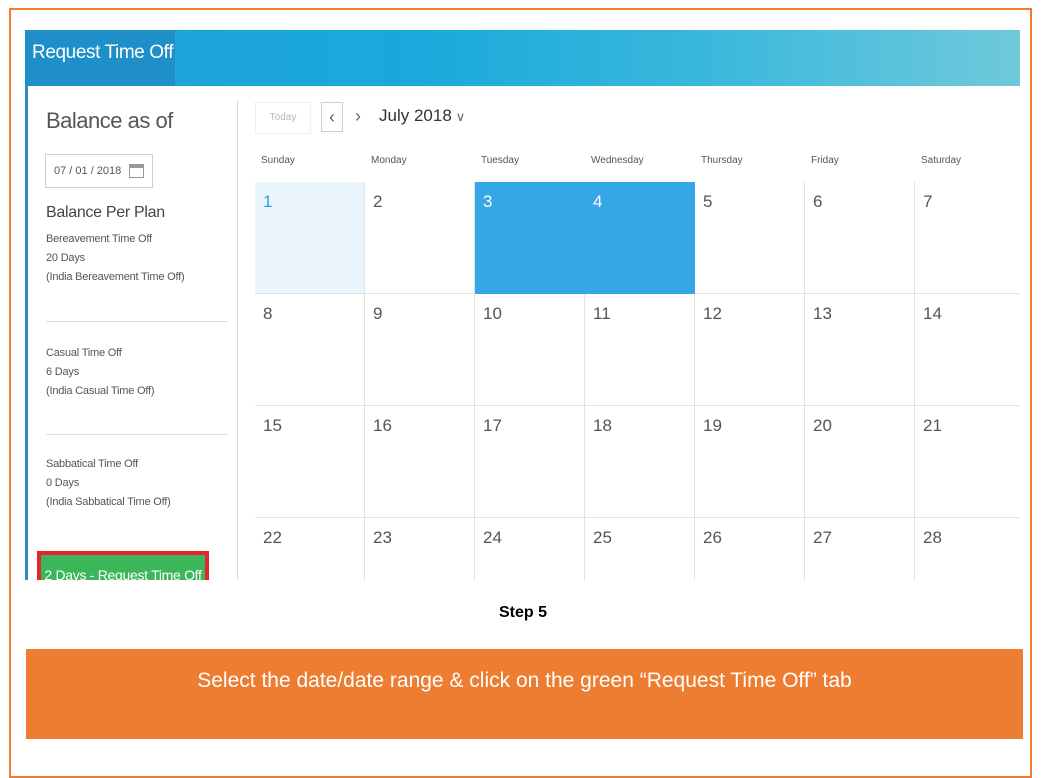 The height and width of the screenshot is (778, 1046). What do you see at coordinates (967, 238) in the screenshot?
I see `calendar-day-cell: 7` at bounding box center [967, 238].